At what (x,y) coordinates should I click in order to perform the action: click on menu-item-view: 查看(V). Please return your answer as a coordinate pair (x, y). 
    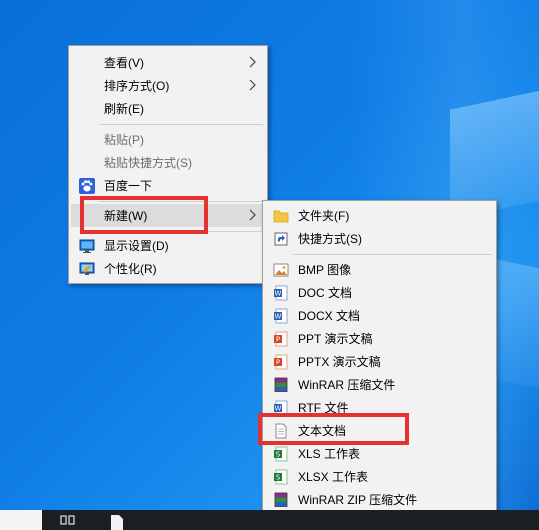
    Looking at the image, I should click on (168, 62).